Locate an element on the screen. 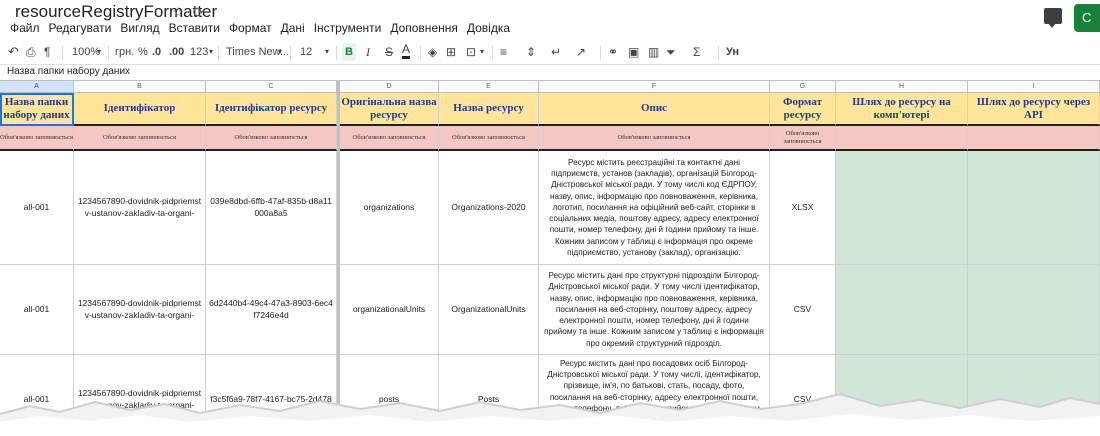  table-row-2-format: CSV is located at coordinates (803, 310).